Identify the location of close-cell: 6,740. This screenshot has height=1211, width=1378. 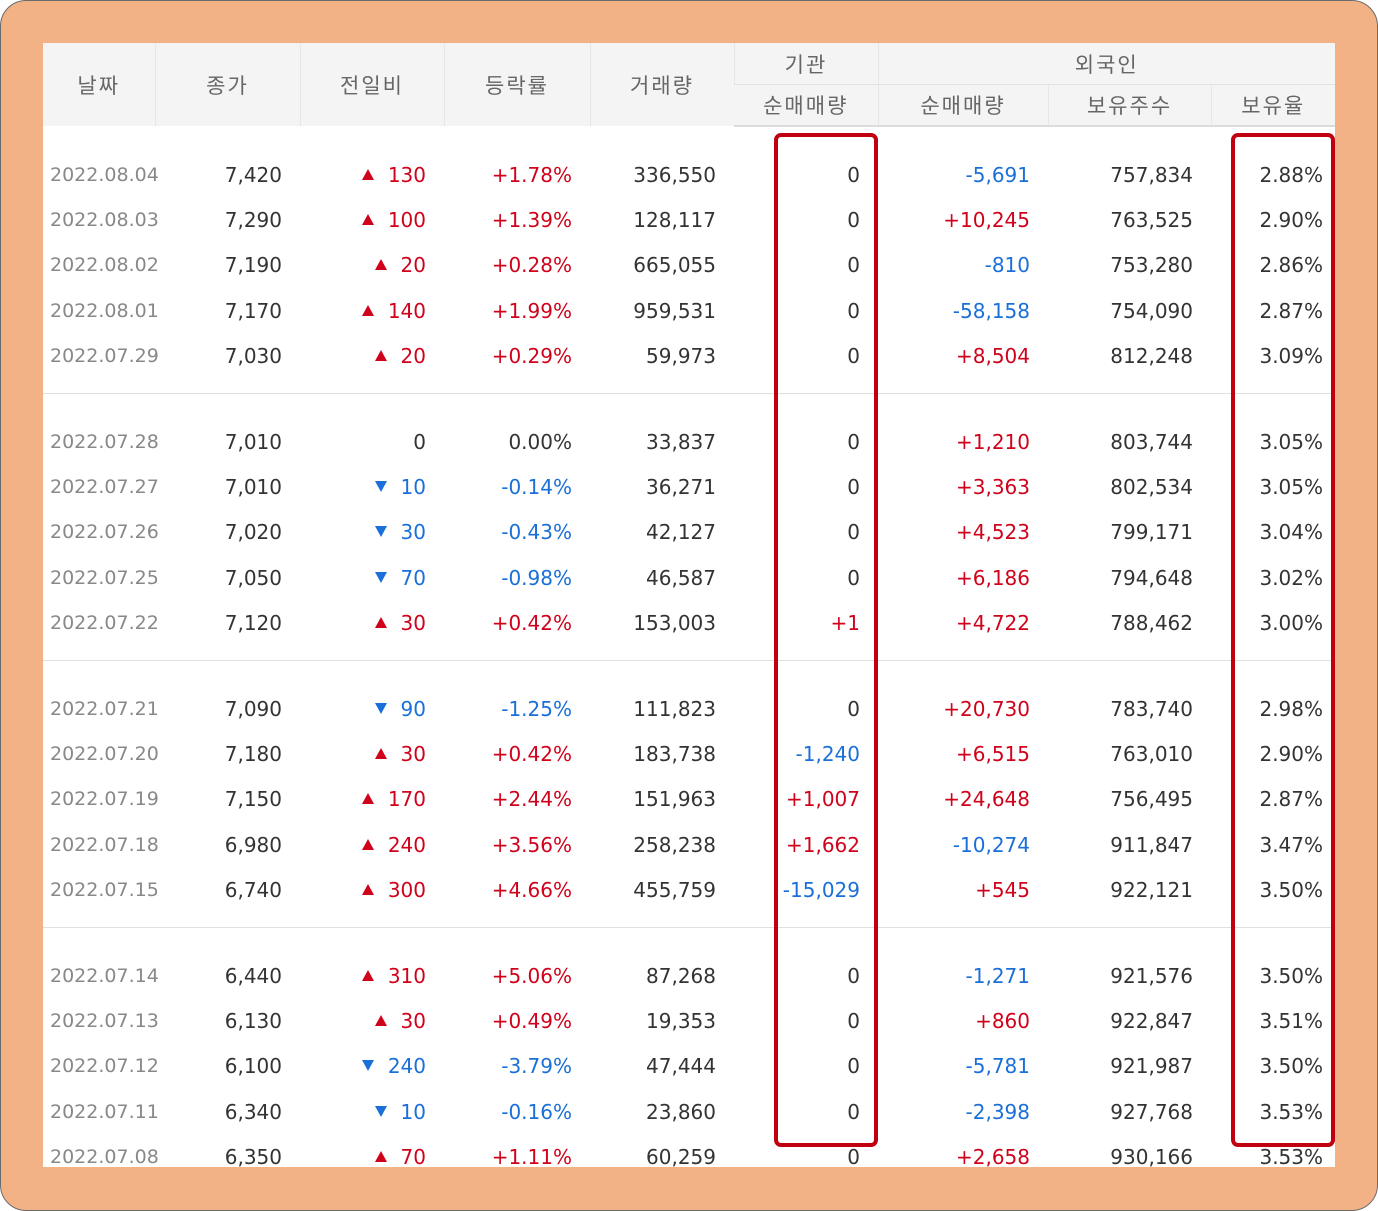
(253, 890).